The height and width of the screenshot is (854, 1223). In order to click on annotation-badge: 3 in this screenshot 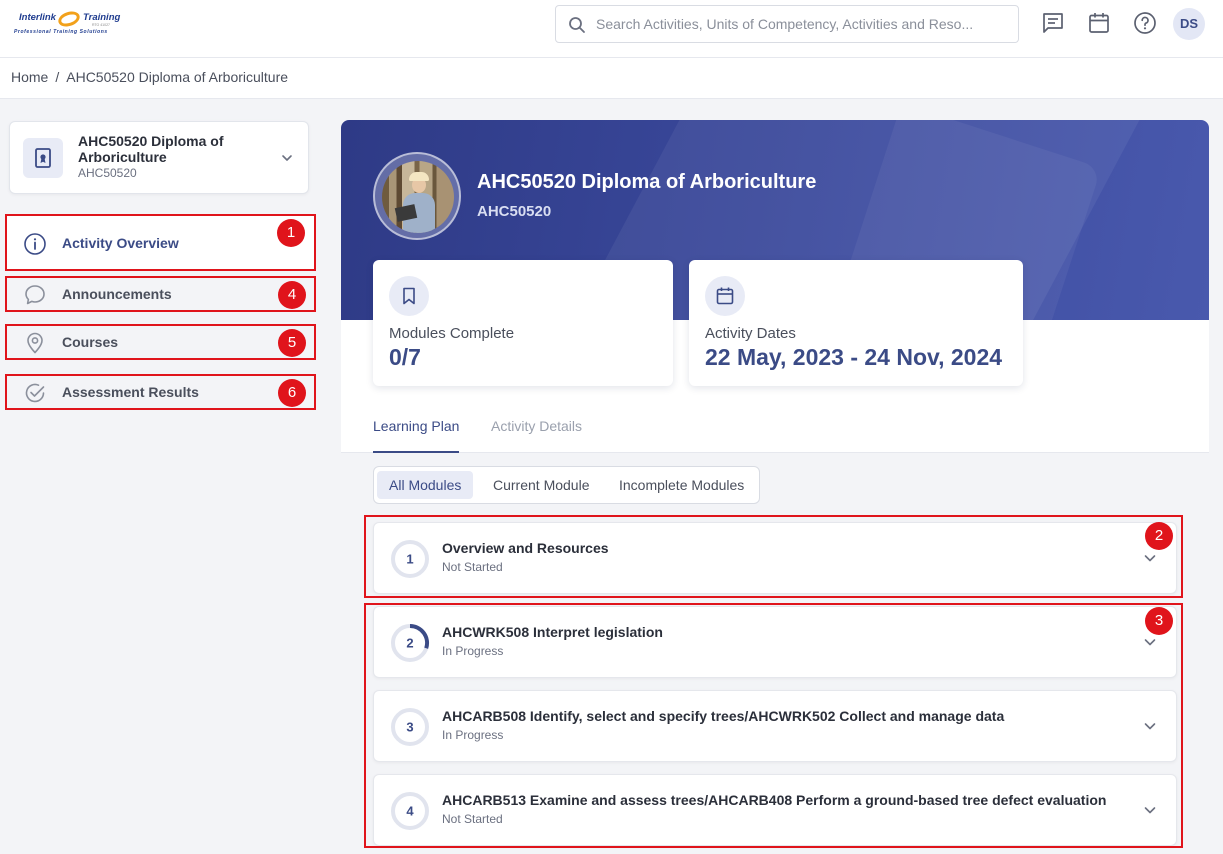, I will do `click(1159, 621)`.